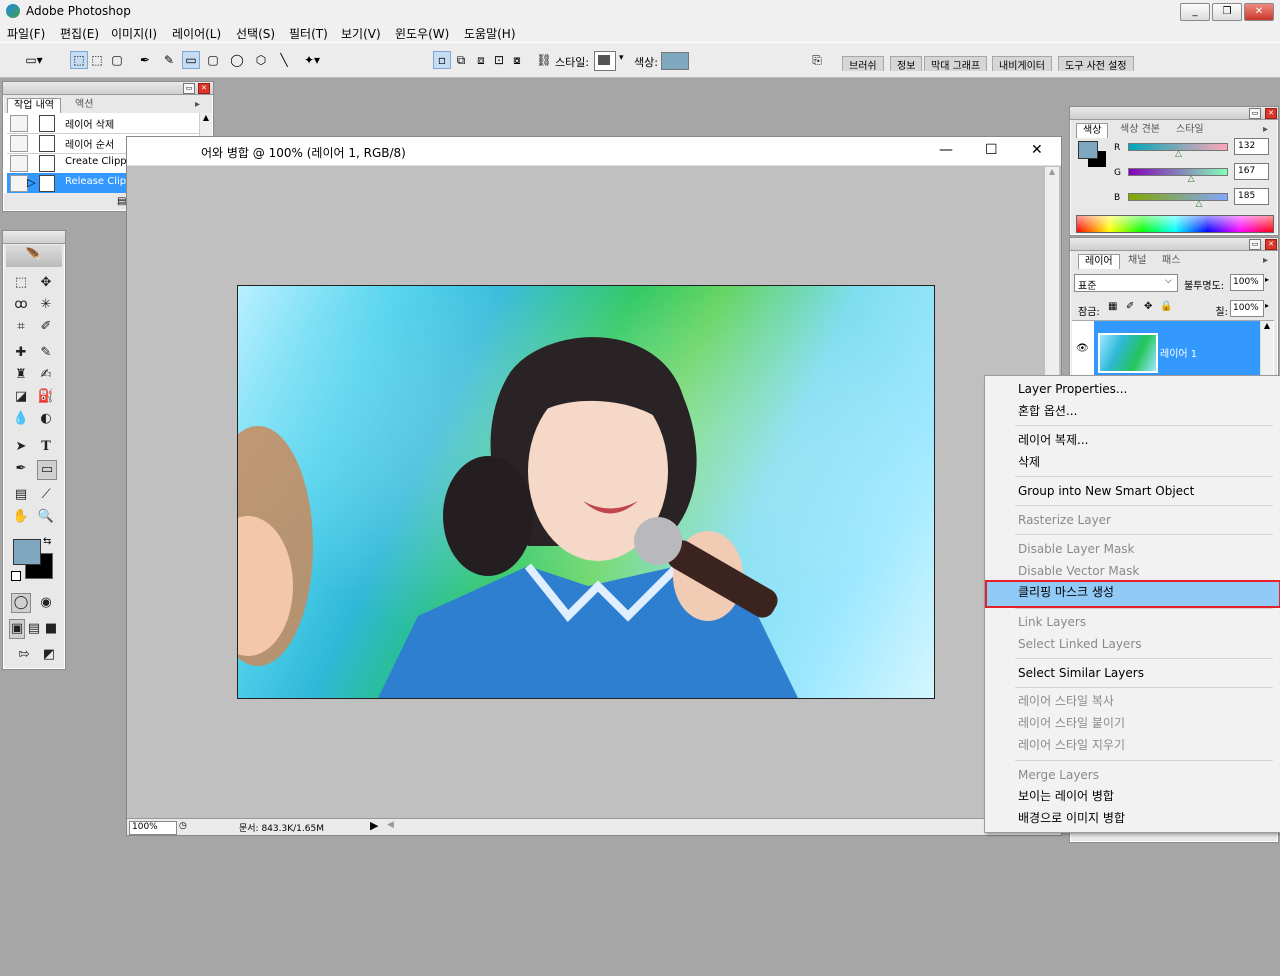 This screenshot has width=1280, height=976. I want to click on green-value-field: 167, so click(1251, 171).